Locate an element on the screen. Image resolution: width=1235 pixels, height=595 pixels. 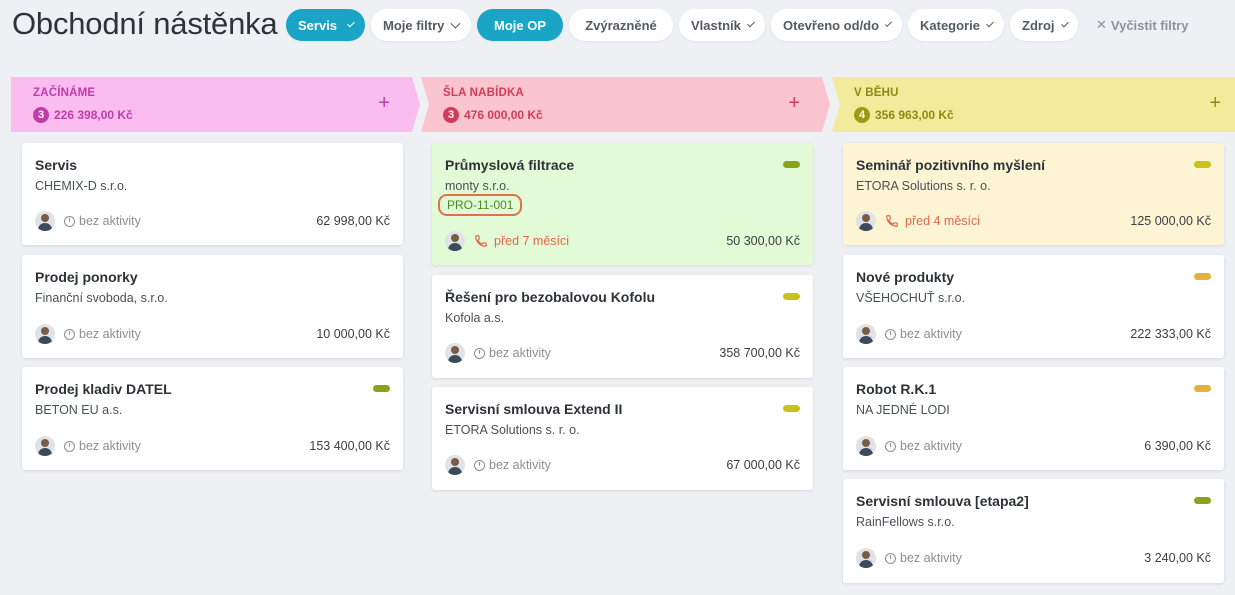
column-title: ŠLA NABÍDKA is located at coordinates (483, 93).